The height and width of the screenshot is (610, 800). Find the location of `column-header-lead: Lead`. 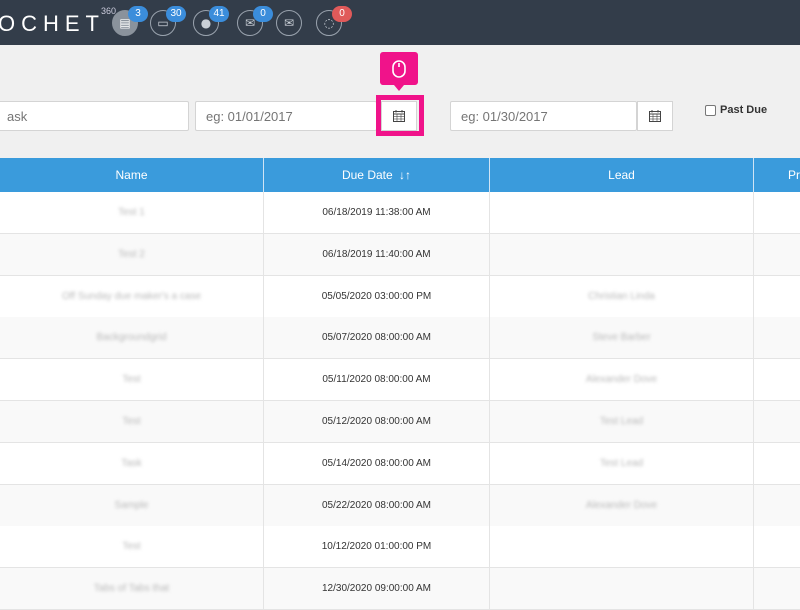

column-header-lead: Lead is located at coordinates (621, 175).